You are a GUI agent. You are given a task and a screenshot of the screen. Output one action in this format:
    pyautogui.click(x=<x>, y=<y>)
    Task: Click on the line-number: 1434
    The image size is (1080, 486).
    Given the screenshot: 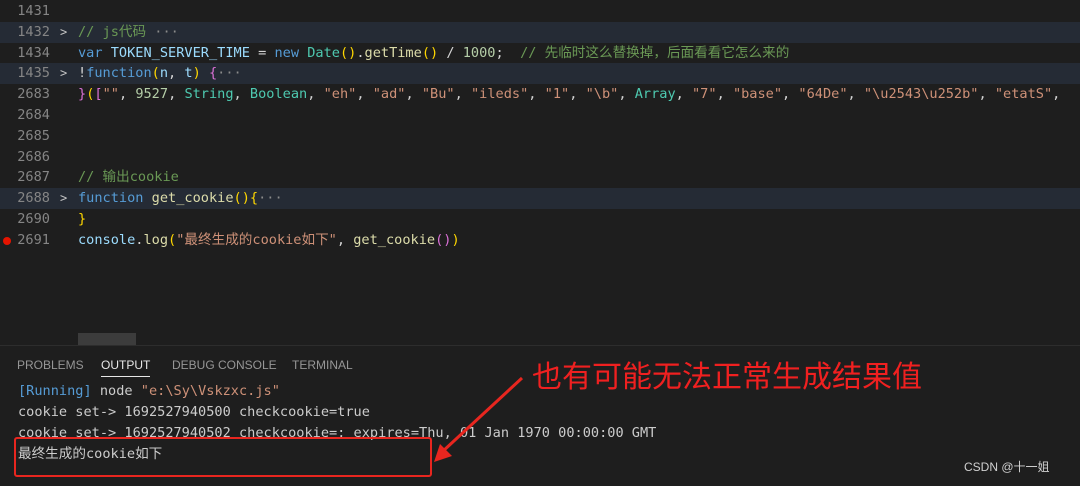 What is the action you would take?
    pyautogui.click(x=33, y=52)
    